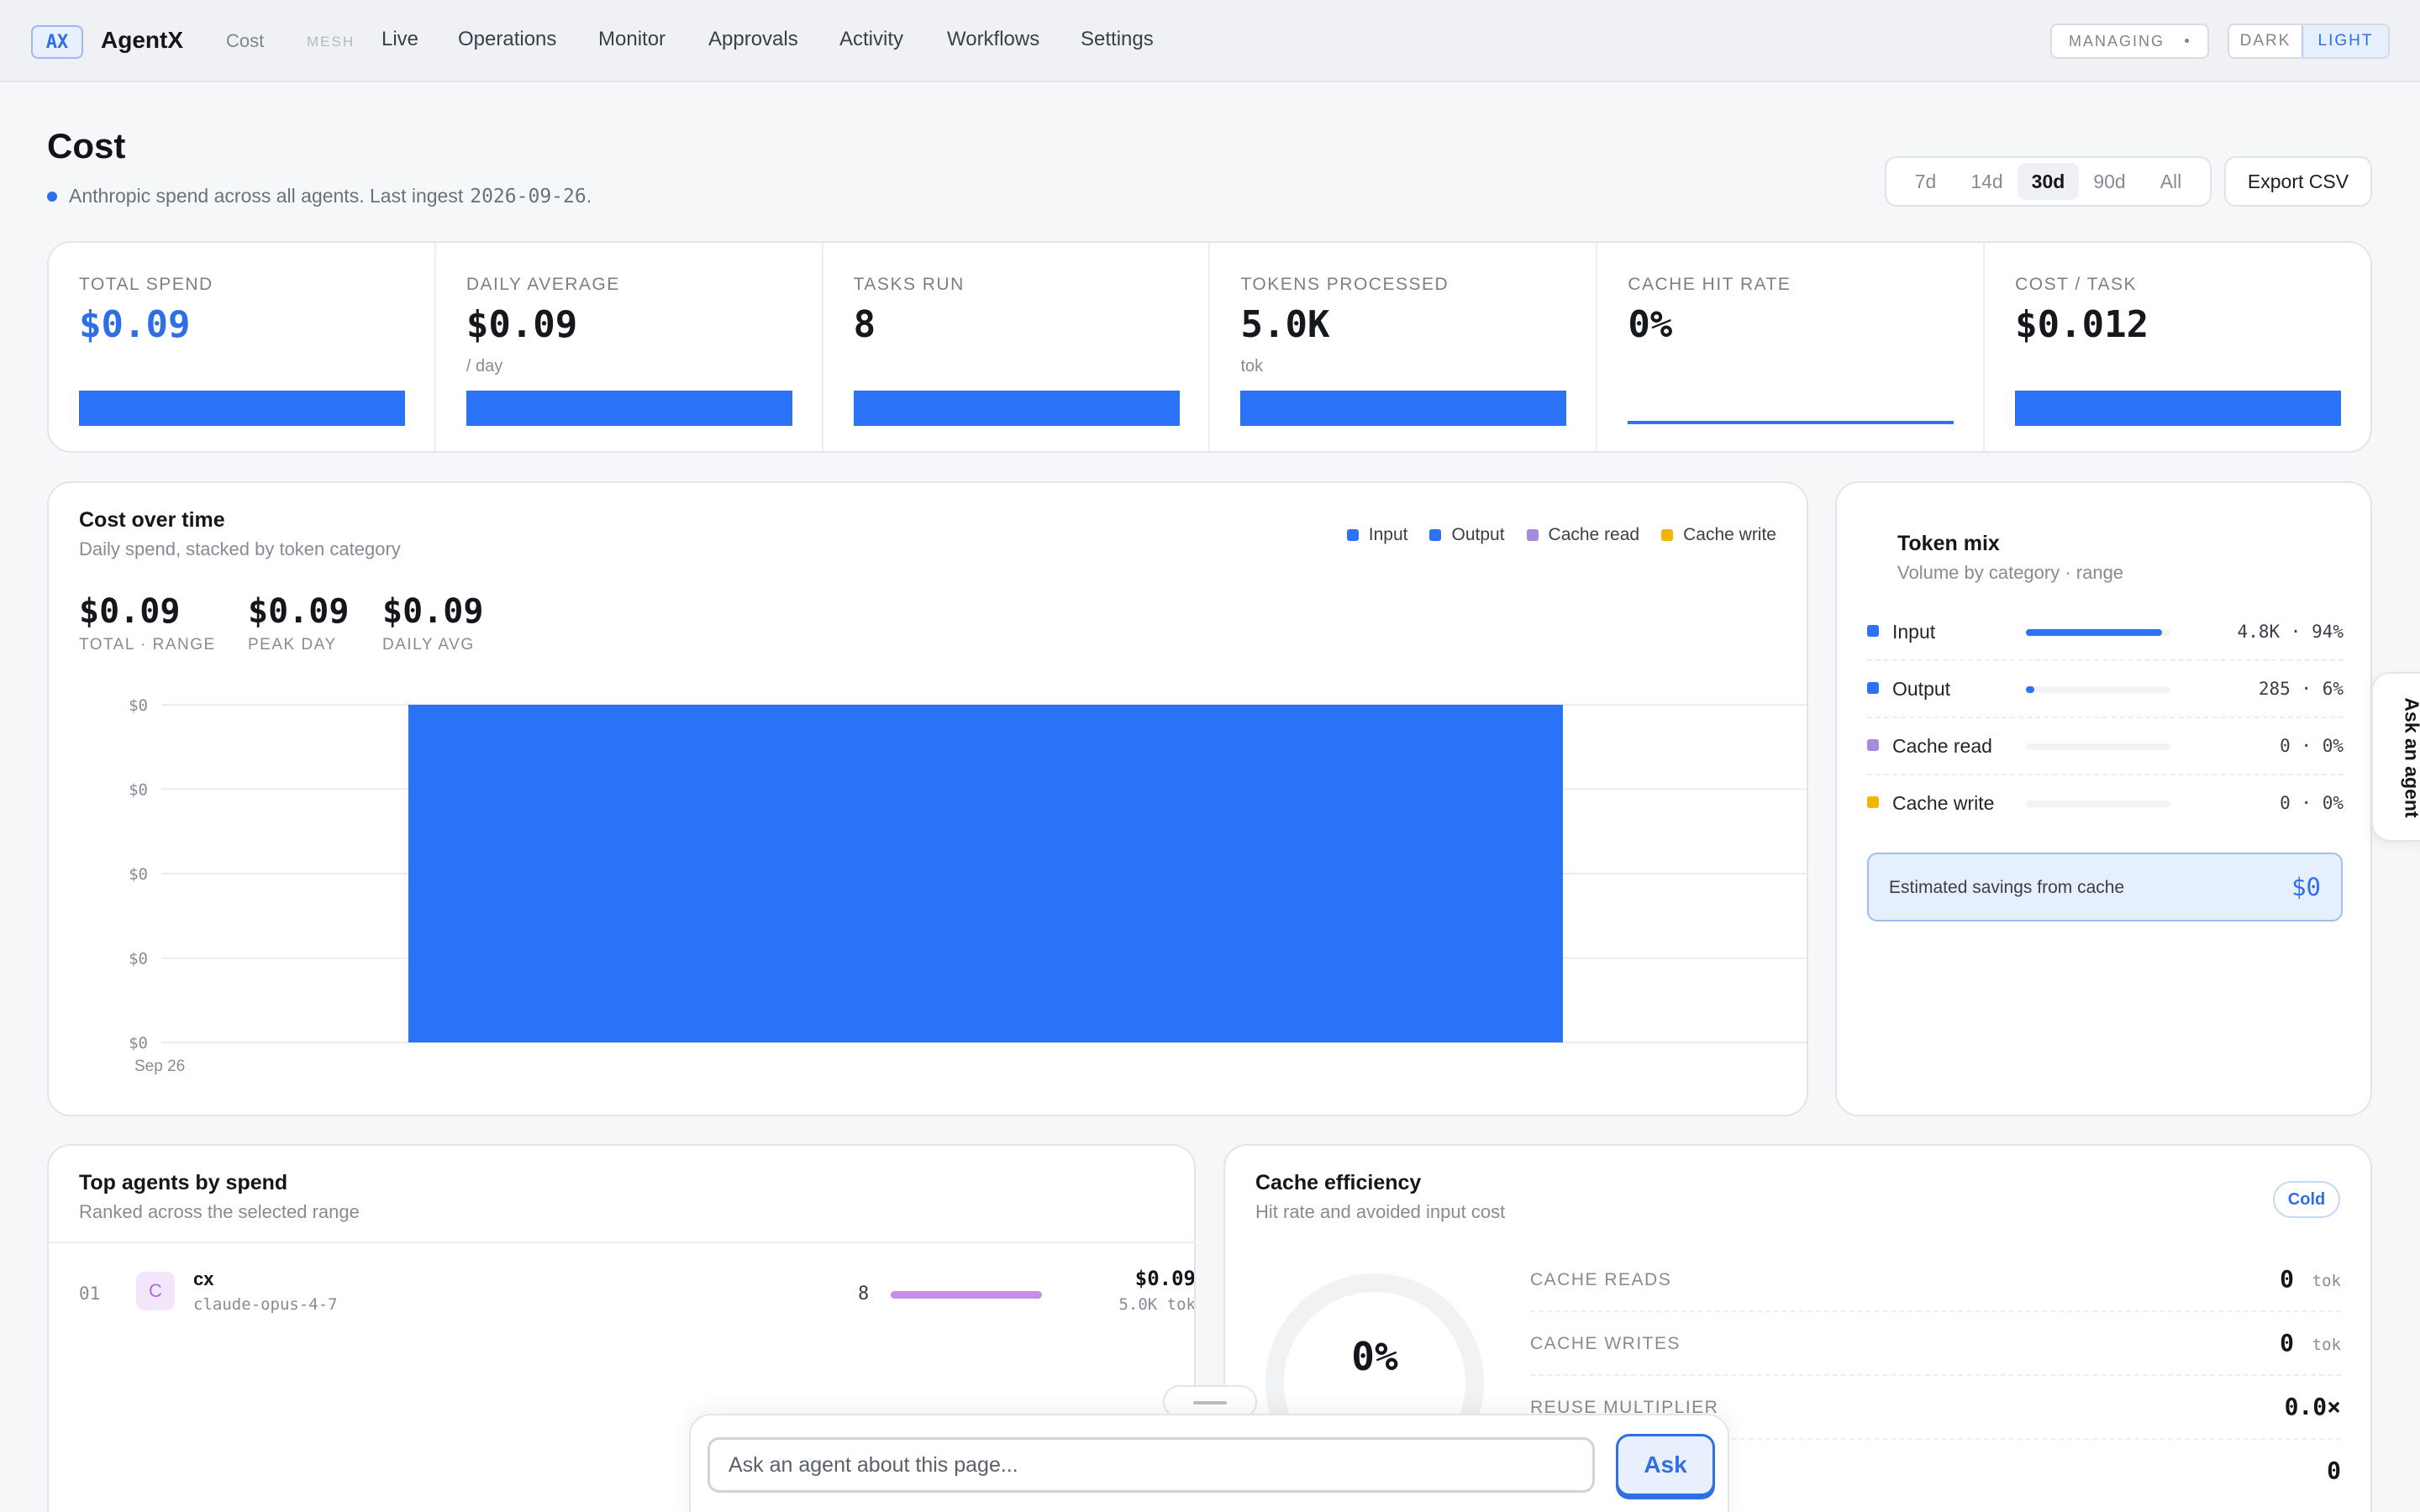 The width and height of the screenshot is (2420, 1512). I want to click on kpi-cost-per-task: COST / TASK $0.012, so click(2177, 347).